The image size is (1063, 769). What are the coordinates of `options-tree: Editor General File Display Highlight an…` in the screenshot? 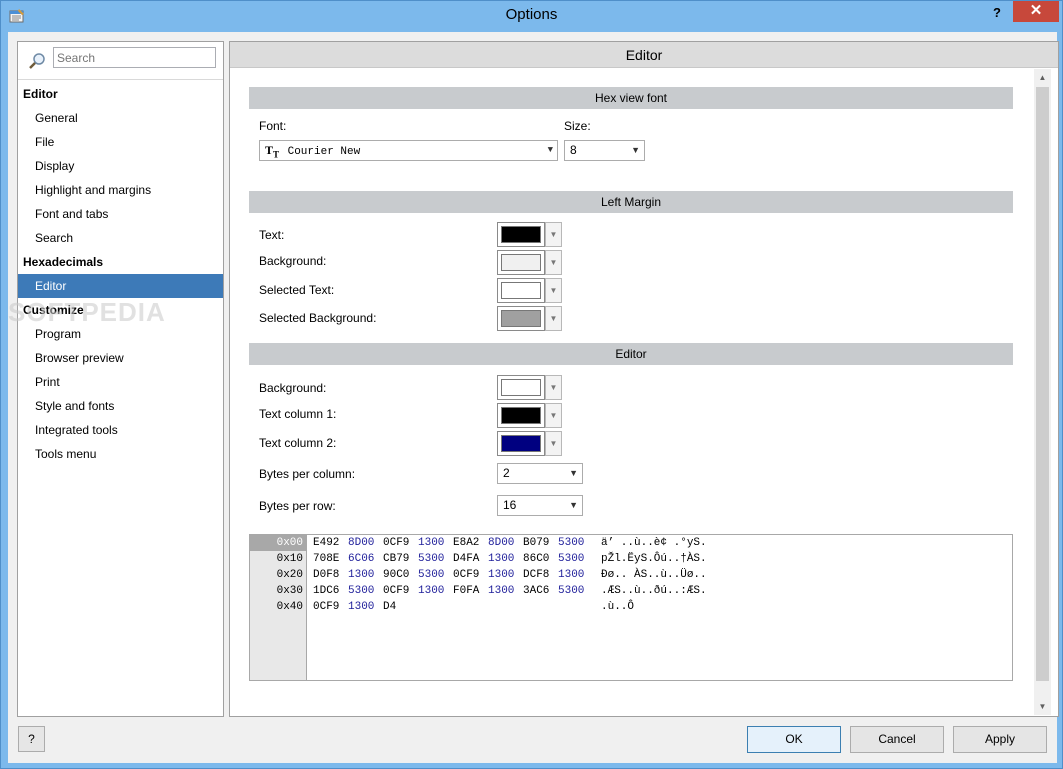 It's located at (120, 274).